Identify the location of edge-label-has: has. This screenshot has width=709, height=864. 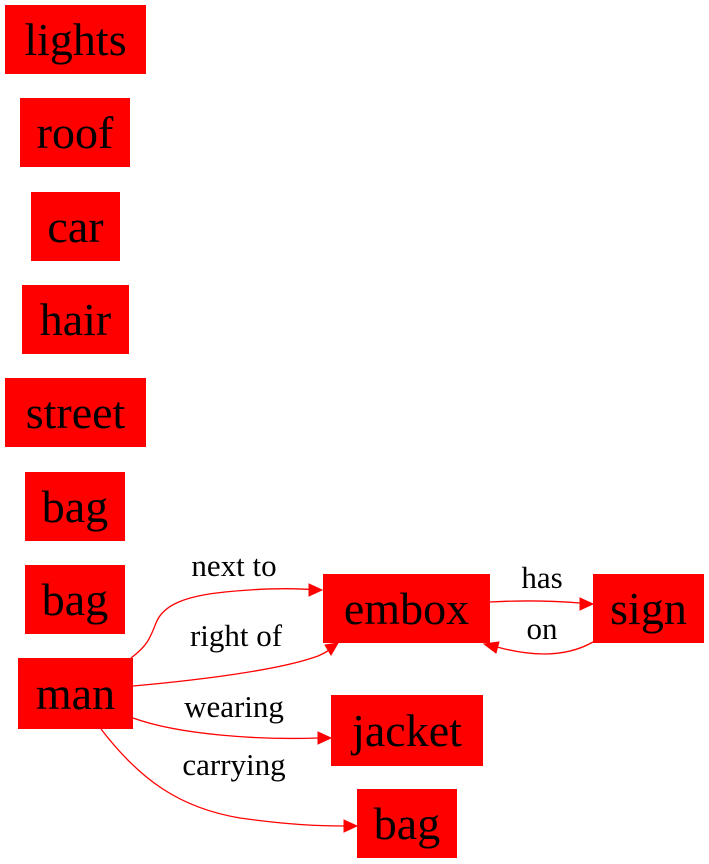
(541, 577).